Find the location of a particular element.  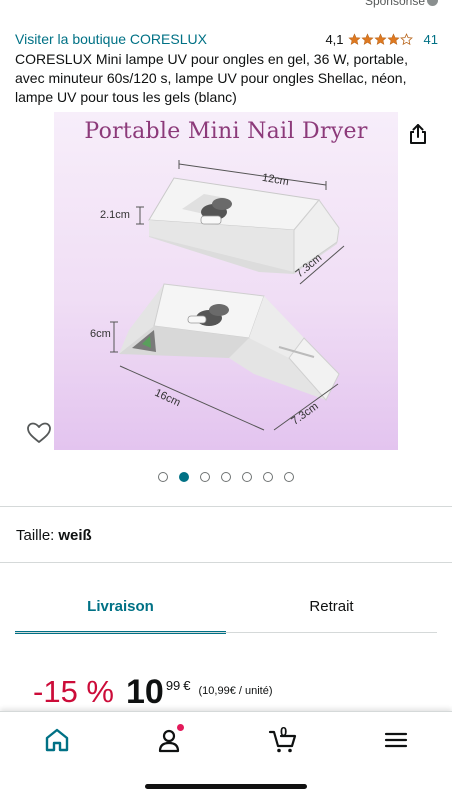

price-fraction: 99 is located at coordinates (173, 685).